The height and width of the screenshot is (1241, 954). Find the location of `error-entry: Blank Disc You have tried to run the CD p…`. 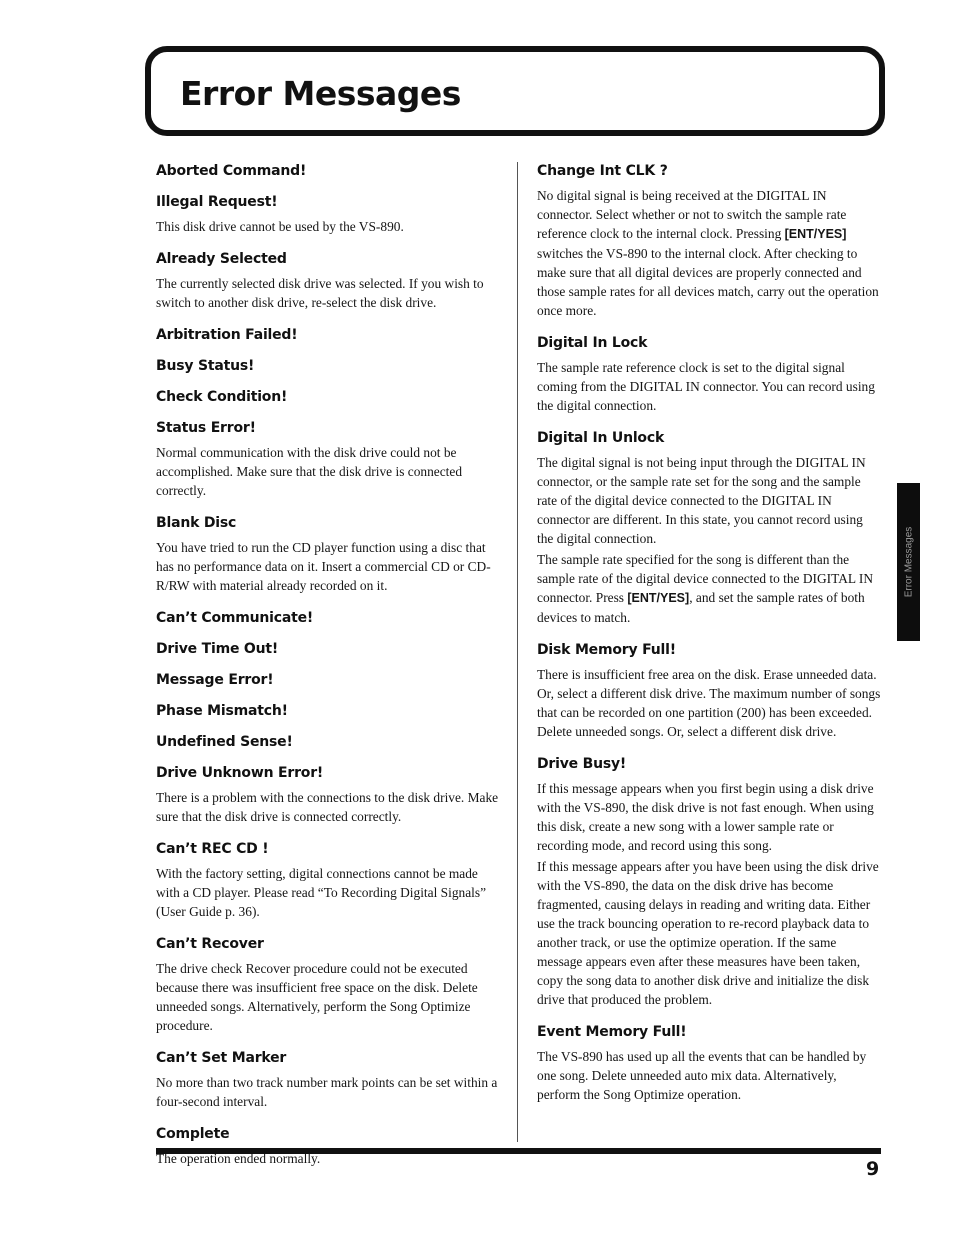

error-entry: Blank Disc You have tried to run the CD p… is located at coordinates (328, 552).